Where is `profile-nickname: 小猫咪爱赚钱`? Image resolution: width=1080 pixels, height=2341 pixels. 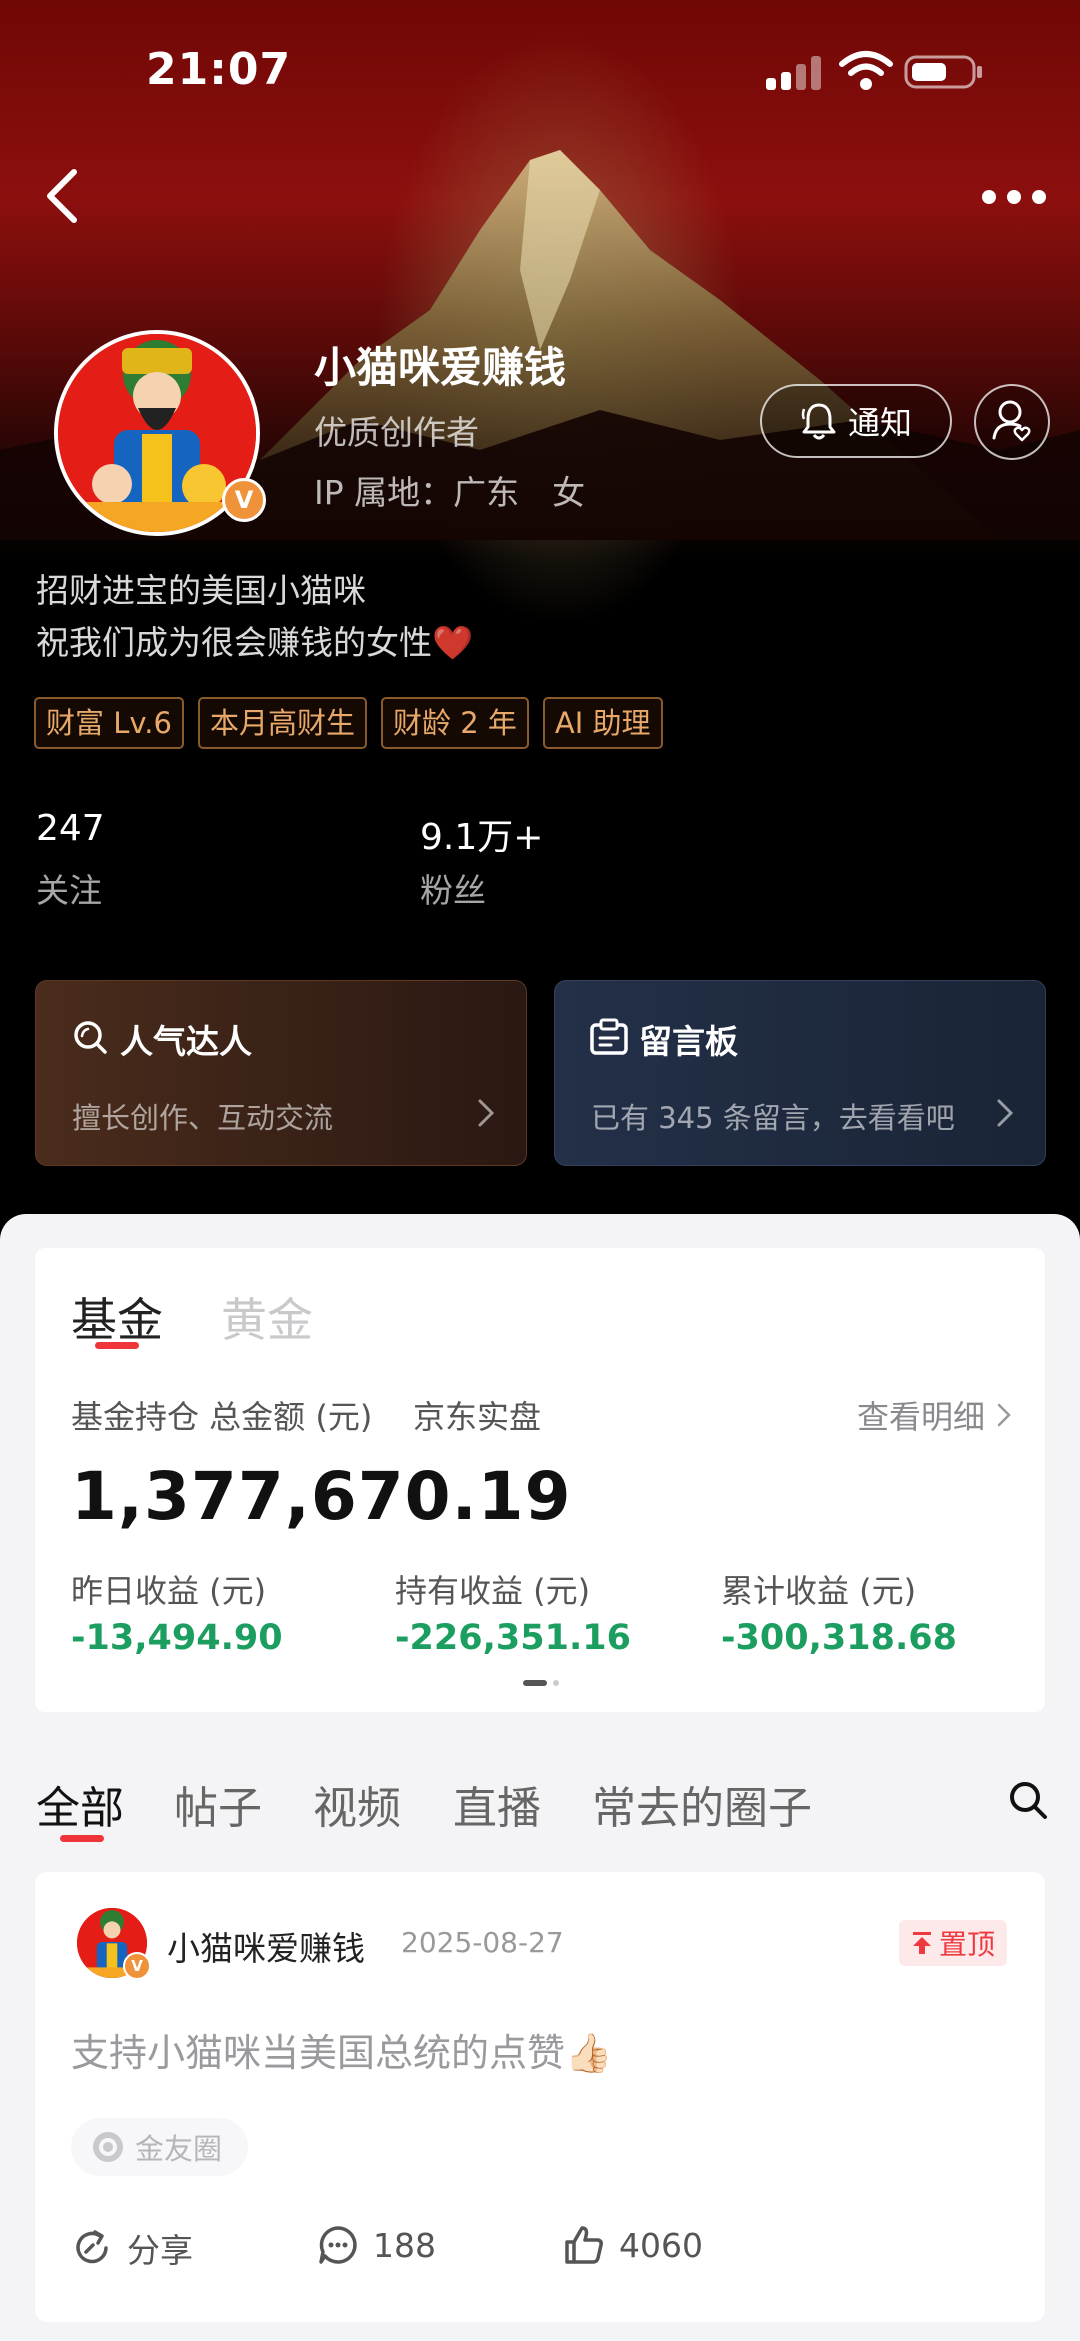
profile-nickname: 小猫咪爱赚钱 is located at coordinates (440, 367).